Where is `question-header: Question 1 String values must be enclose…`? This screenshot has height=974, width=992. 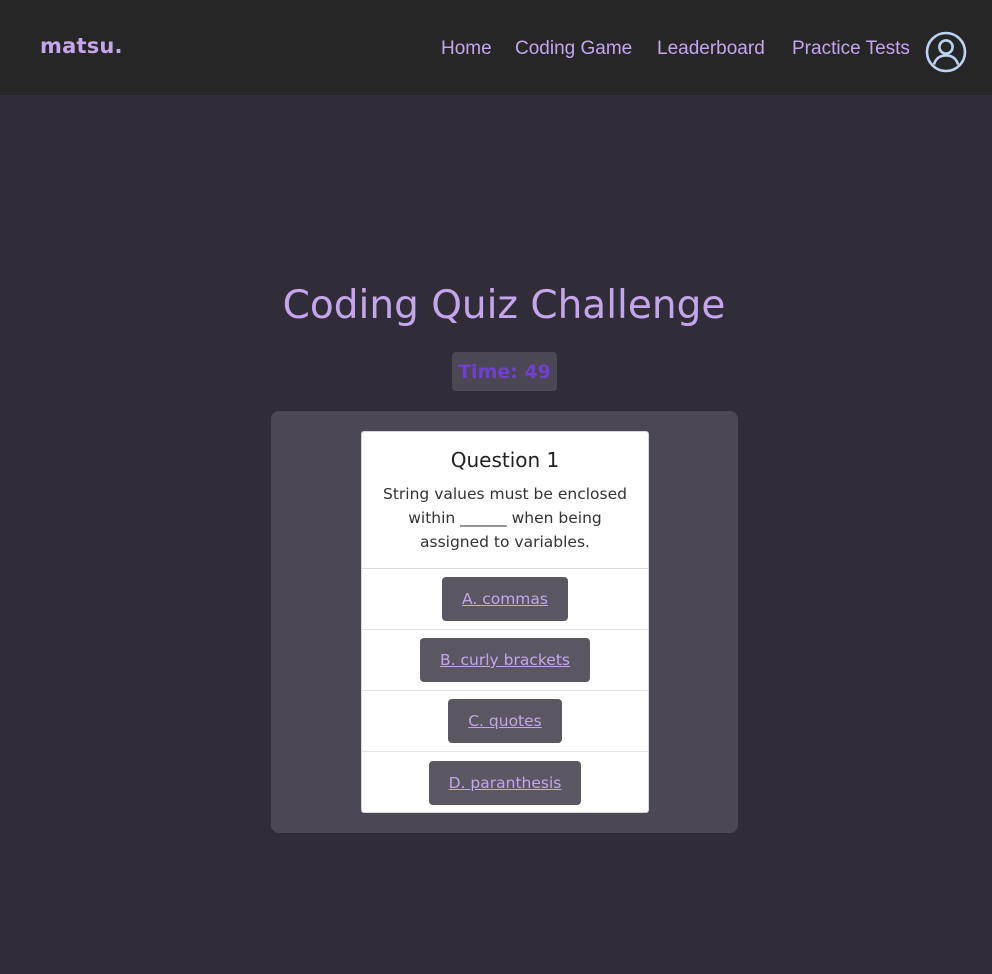
question-header: Question 1 String values must be enclose… is located at coordinates (505, 500).